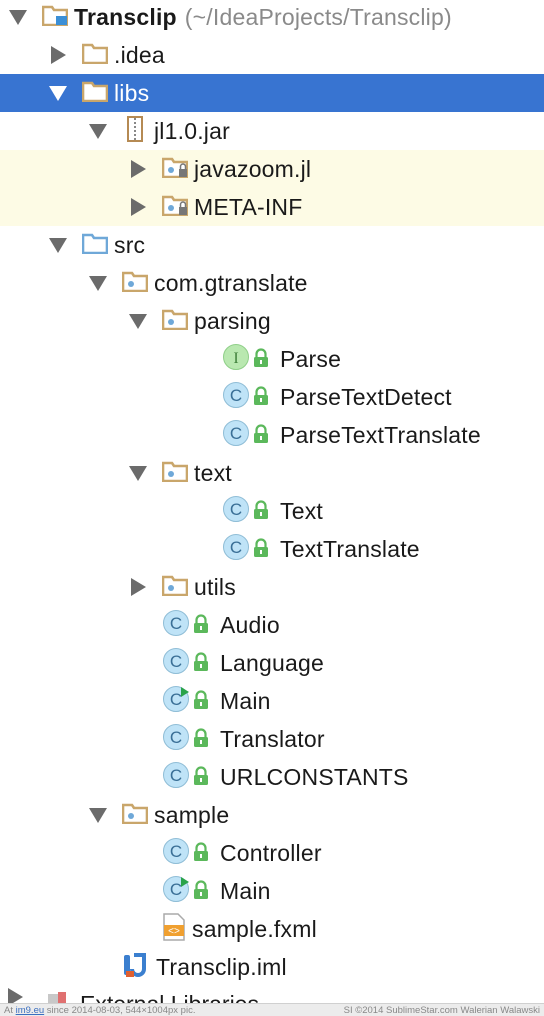 The image size is (544, 1016). Describe the element at coordinates (272, 853) in the screenshot. I see `tree-item-controller: C Controller` at that location.